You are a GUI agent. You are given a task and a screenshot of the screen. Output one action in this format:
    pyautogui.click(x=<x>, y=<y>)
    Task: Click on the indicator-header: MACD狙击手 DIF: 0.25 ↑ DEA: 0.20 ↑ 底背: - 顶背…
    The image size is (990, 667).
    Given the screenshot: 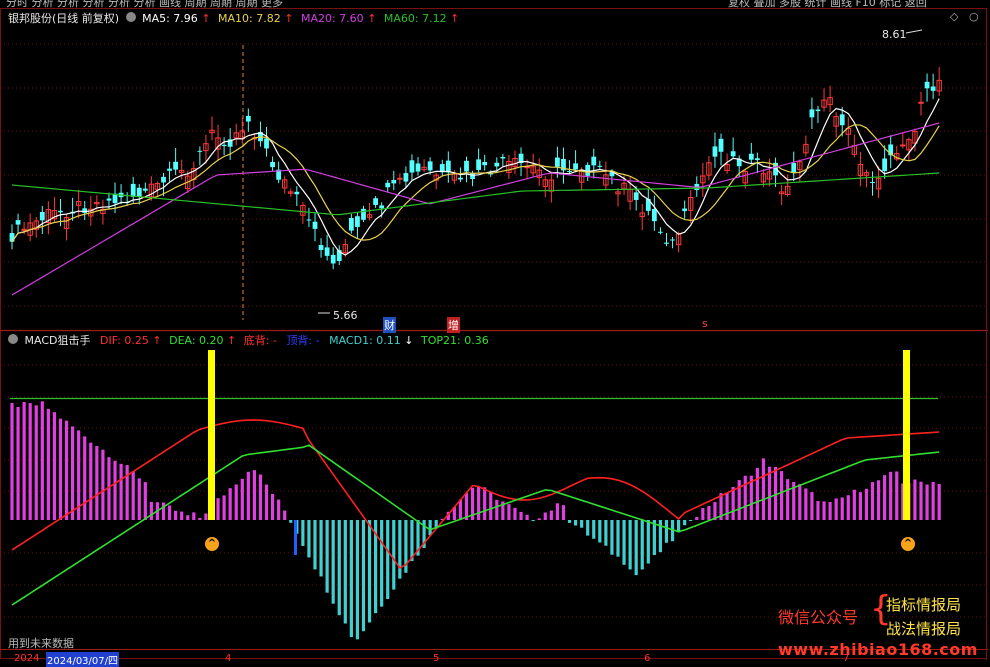 What is the action you would take?
    pyautogui.click(x=248, y=340)
    